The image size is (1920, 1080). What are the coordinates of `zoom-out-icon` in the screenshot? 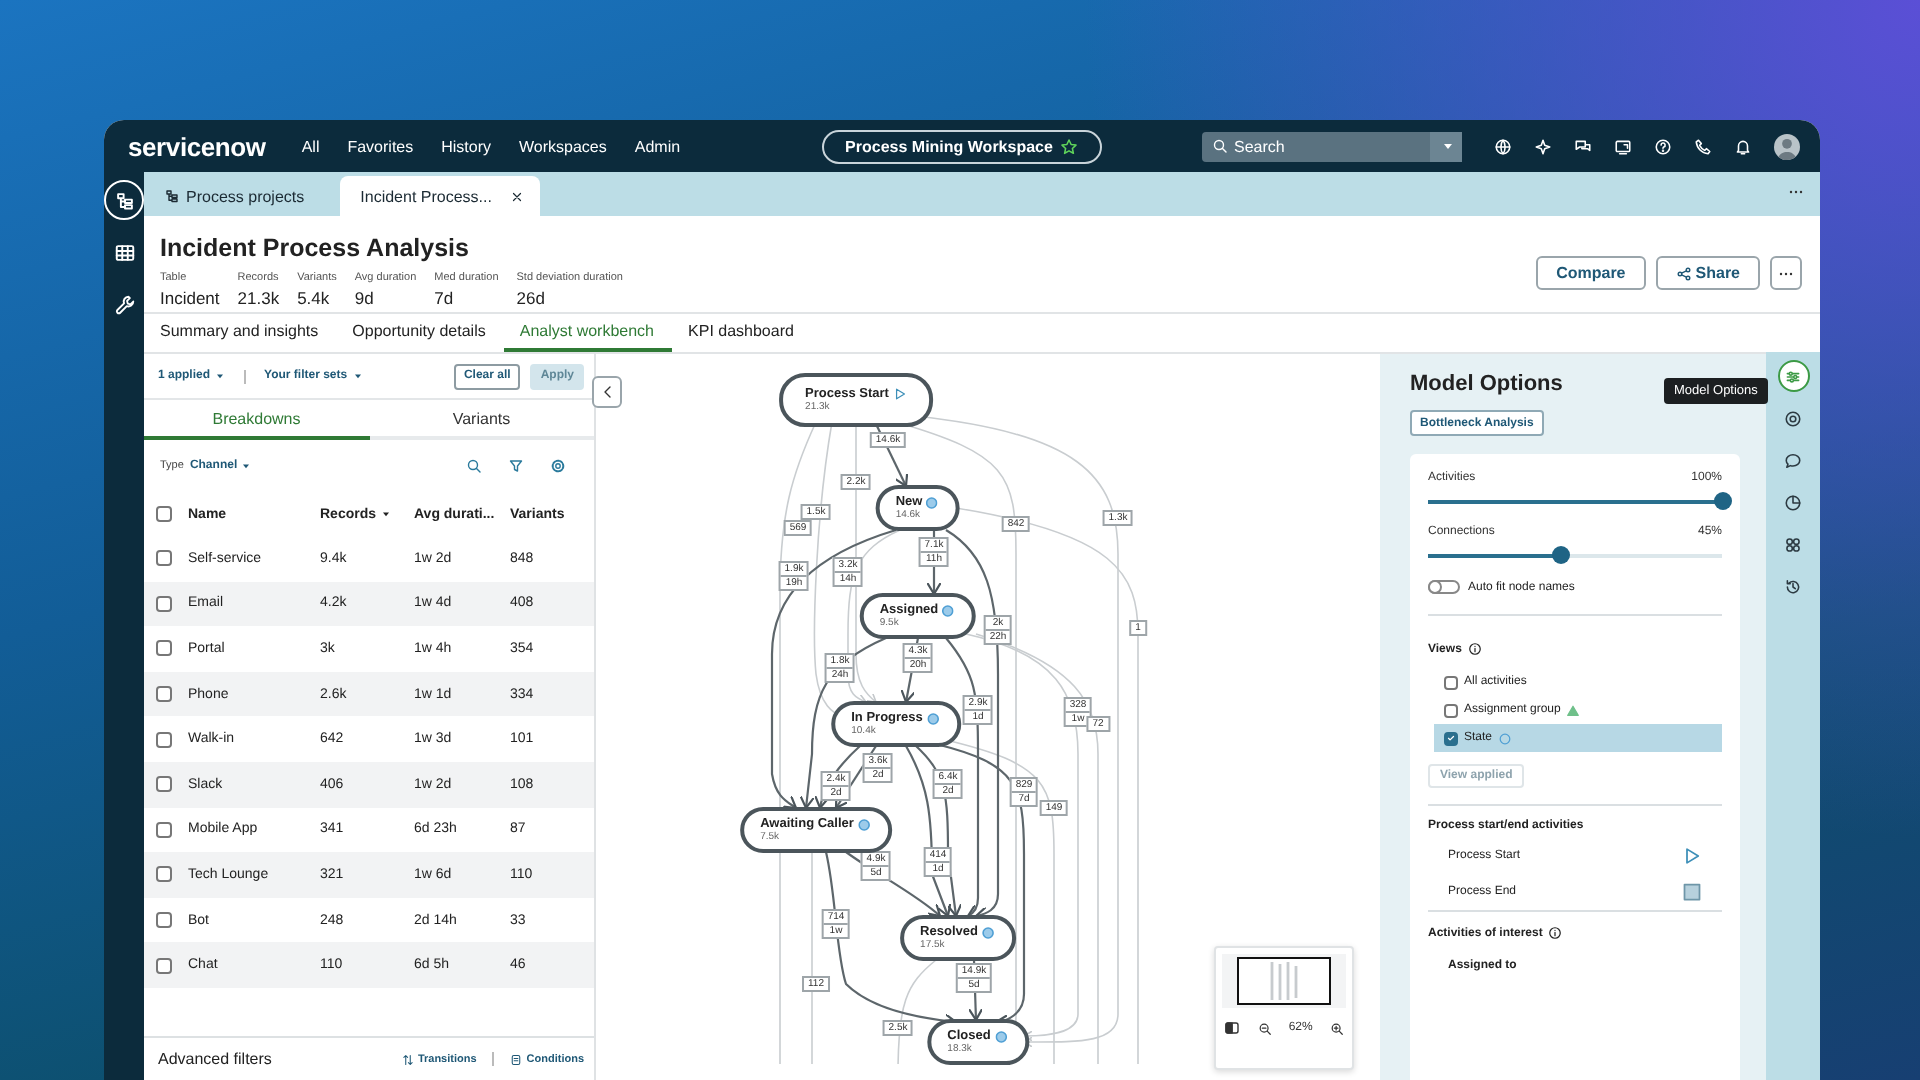 It's located at (1264, 1028).